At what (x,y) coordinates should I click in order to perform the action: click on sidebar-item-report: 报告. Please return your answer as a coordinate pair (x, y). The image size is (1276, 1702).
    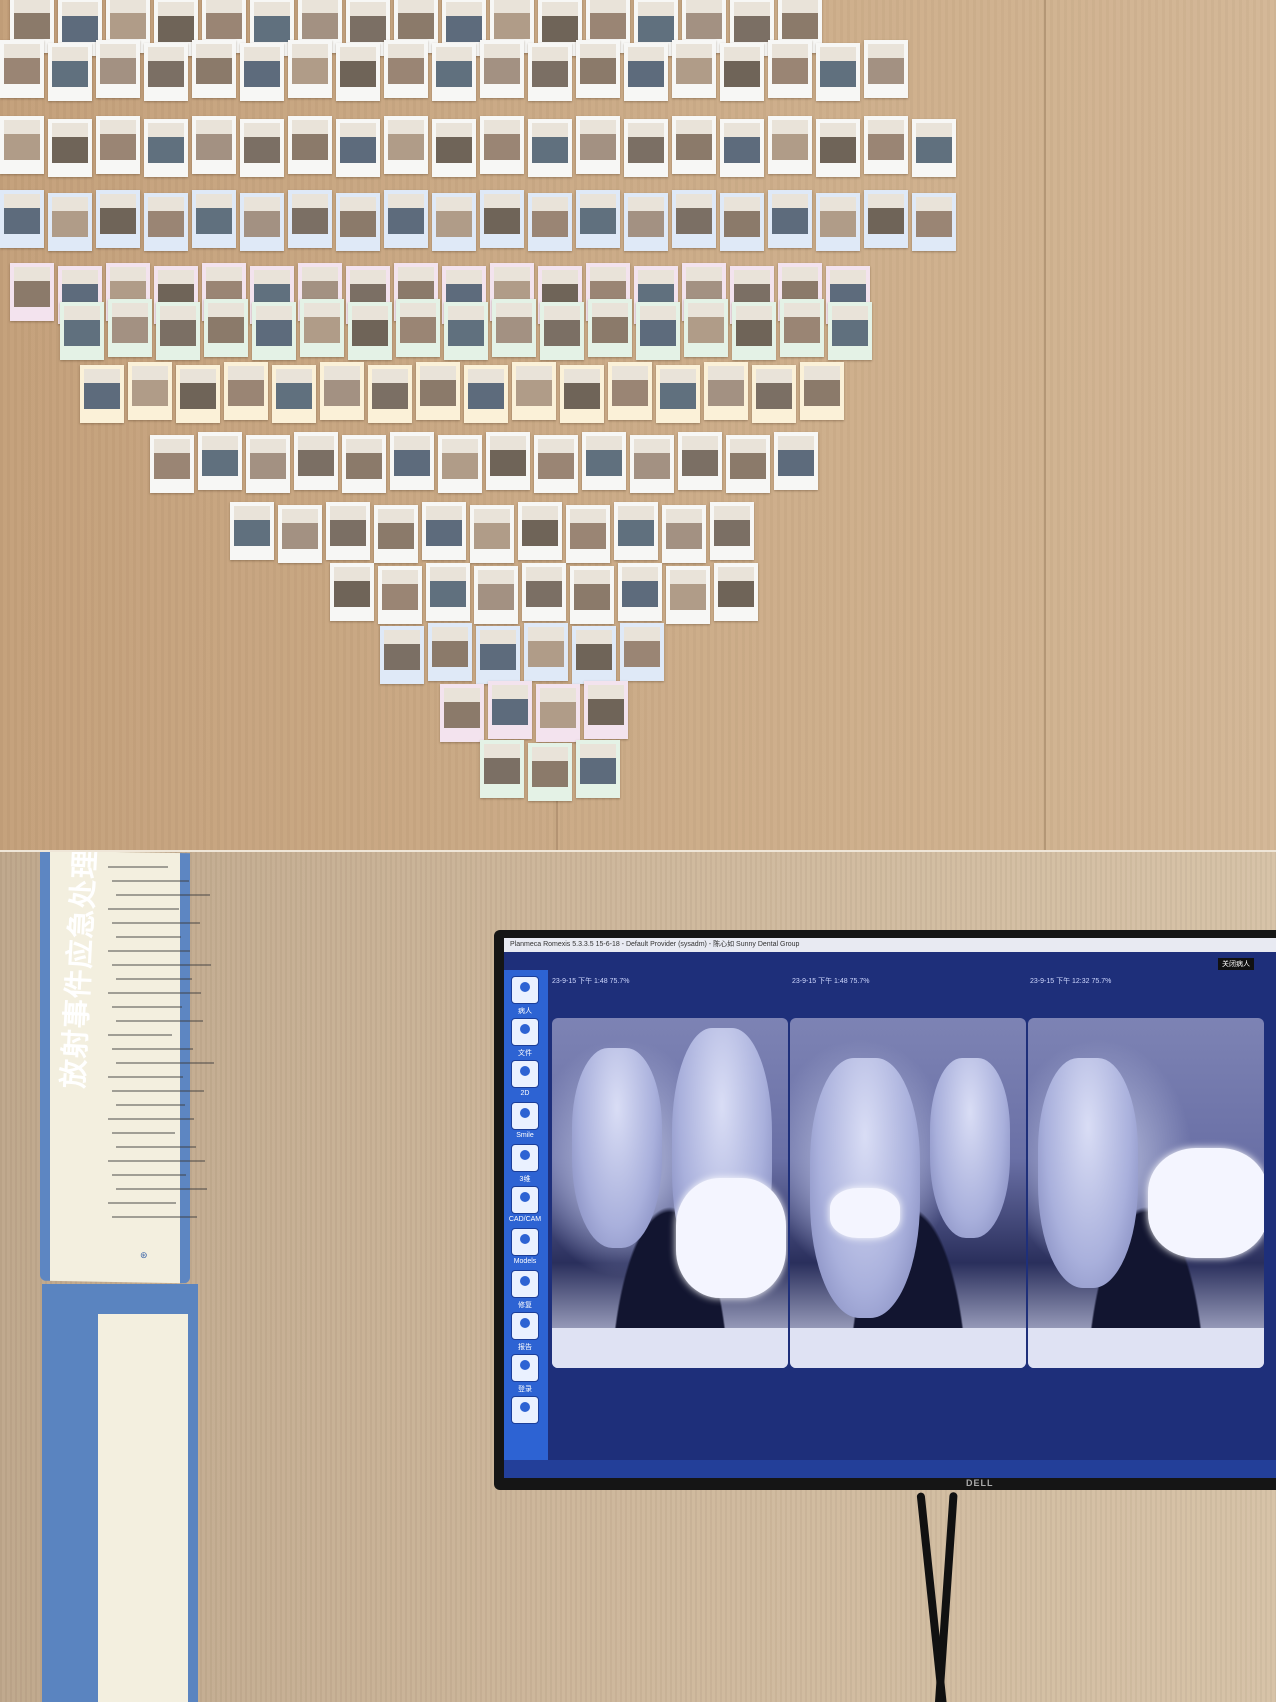
    Looking at the image, I should click on (525, 1335).